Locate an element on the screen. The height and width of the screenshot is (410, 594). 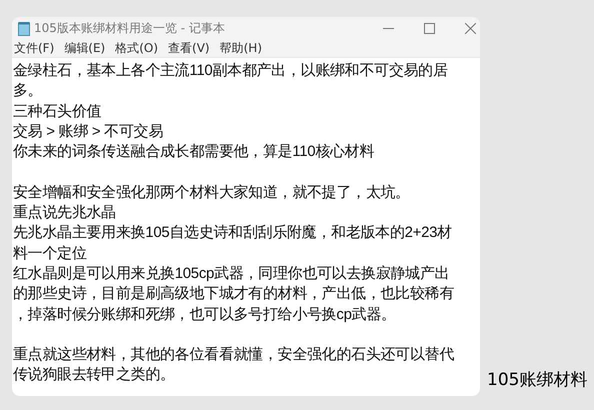
text-line: 交易 > 账绑 > 不可交易 is located at coordinates (88, 132).